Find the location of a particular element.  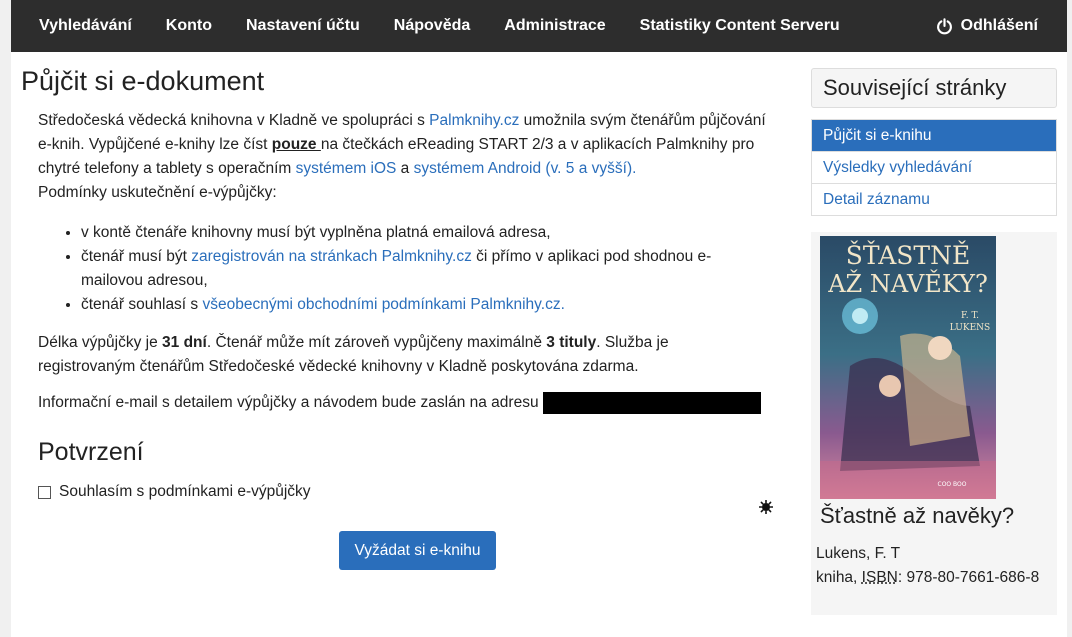

intro-pouze: pouze is located at coordinates (296, 144).